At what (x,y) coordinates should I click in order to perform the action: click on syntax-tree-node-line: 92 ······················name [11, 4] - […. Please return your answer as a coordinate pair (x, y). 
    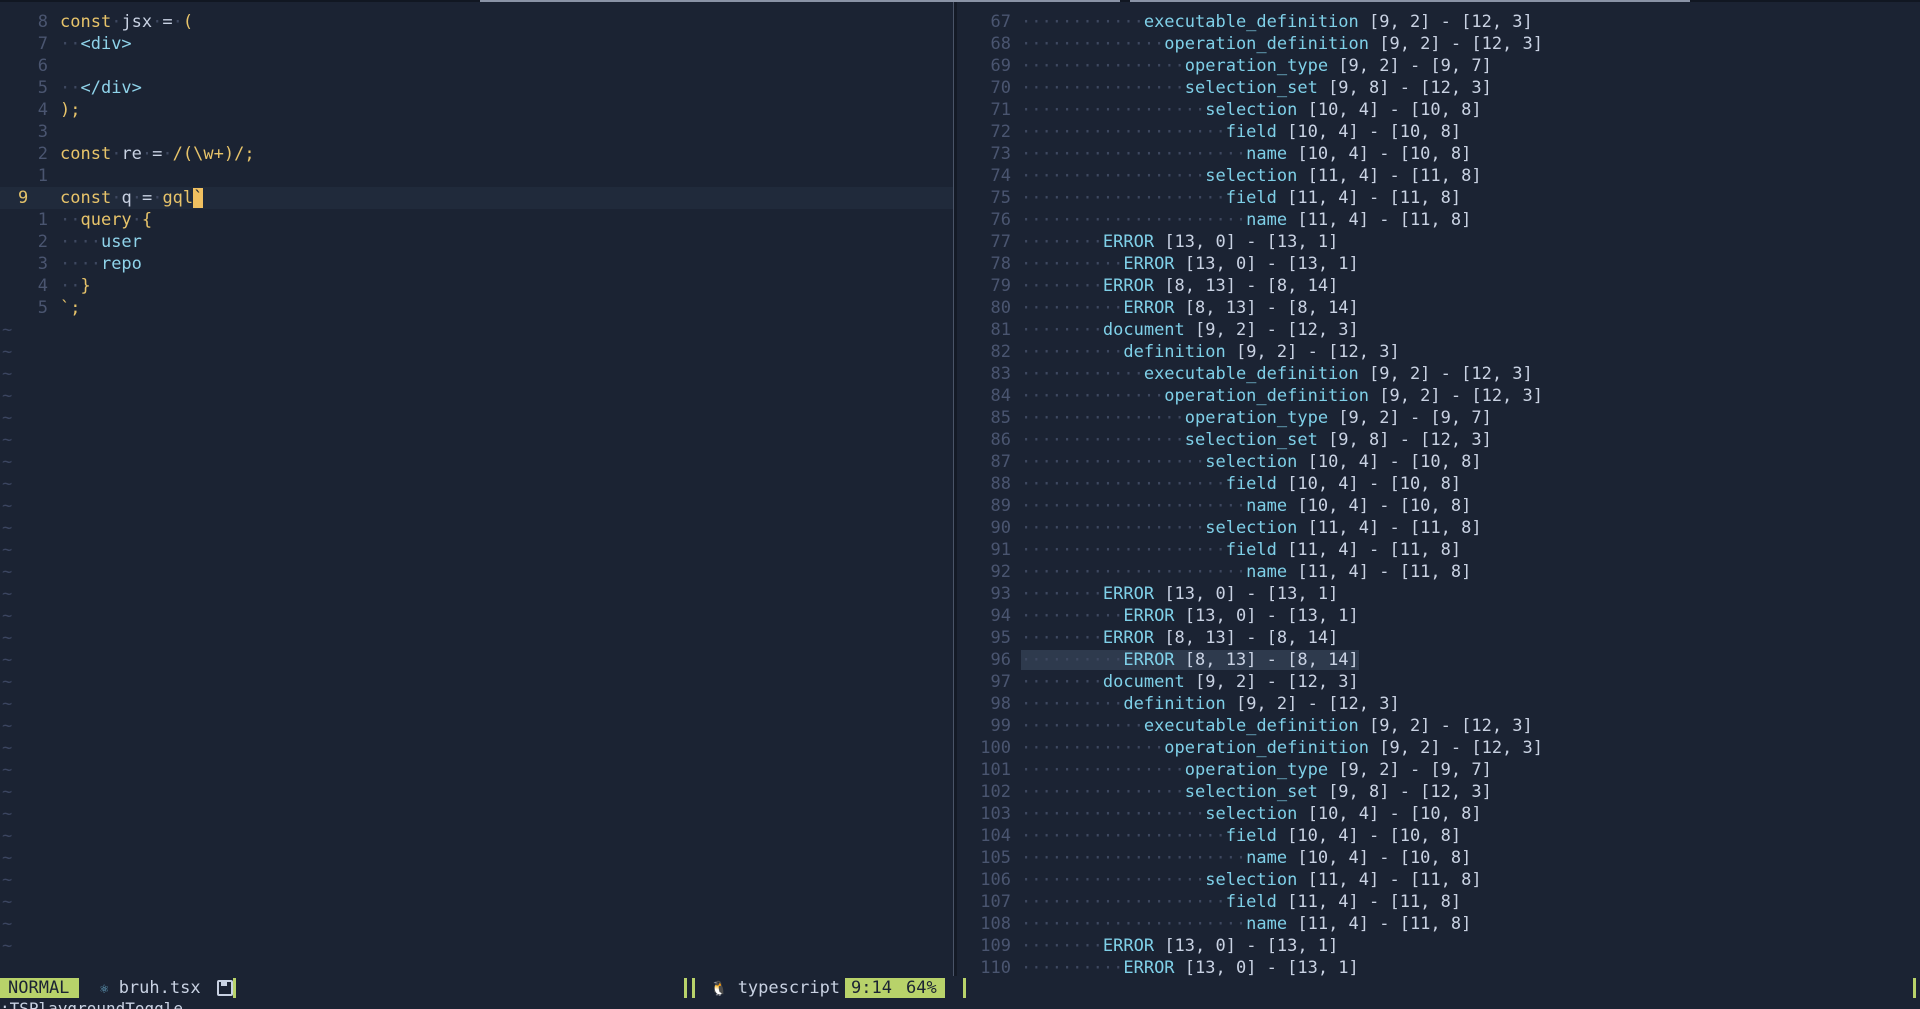
    Looking at the image, I should click on (1438, 572).